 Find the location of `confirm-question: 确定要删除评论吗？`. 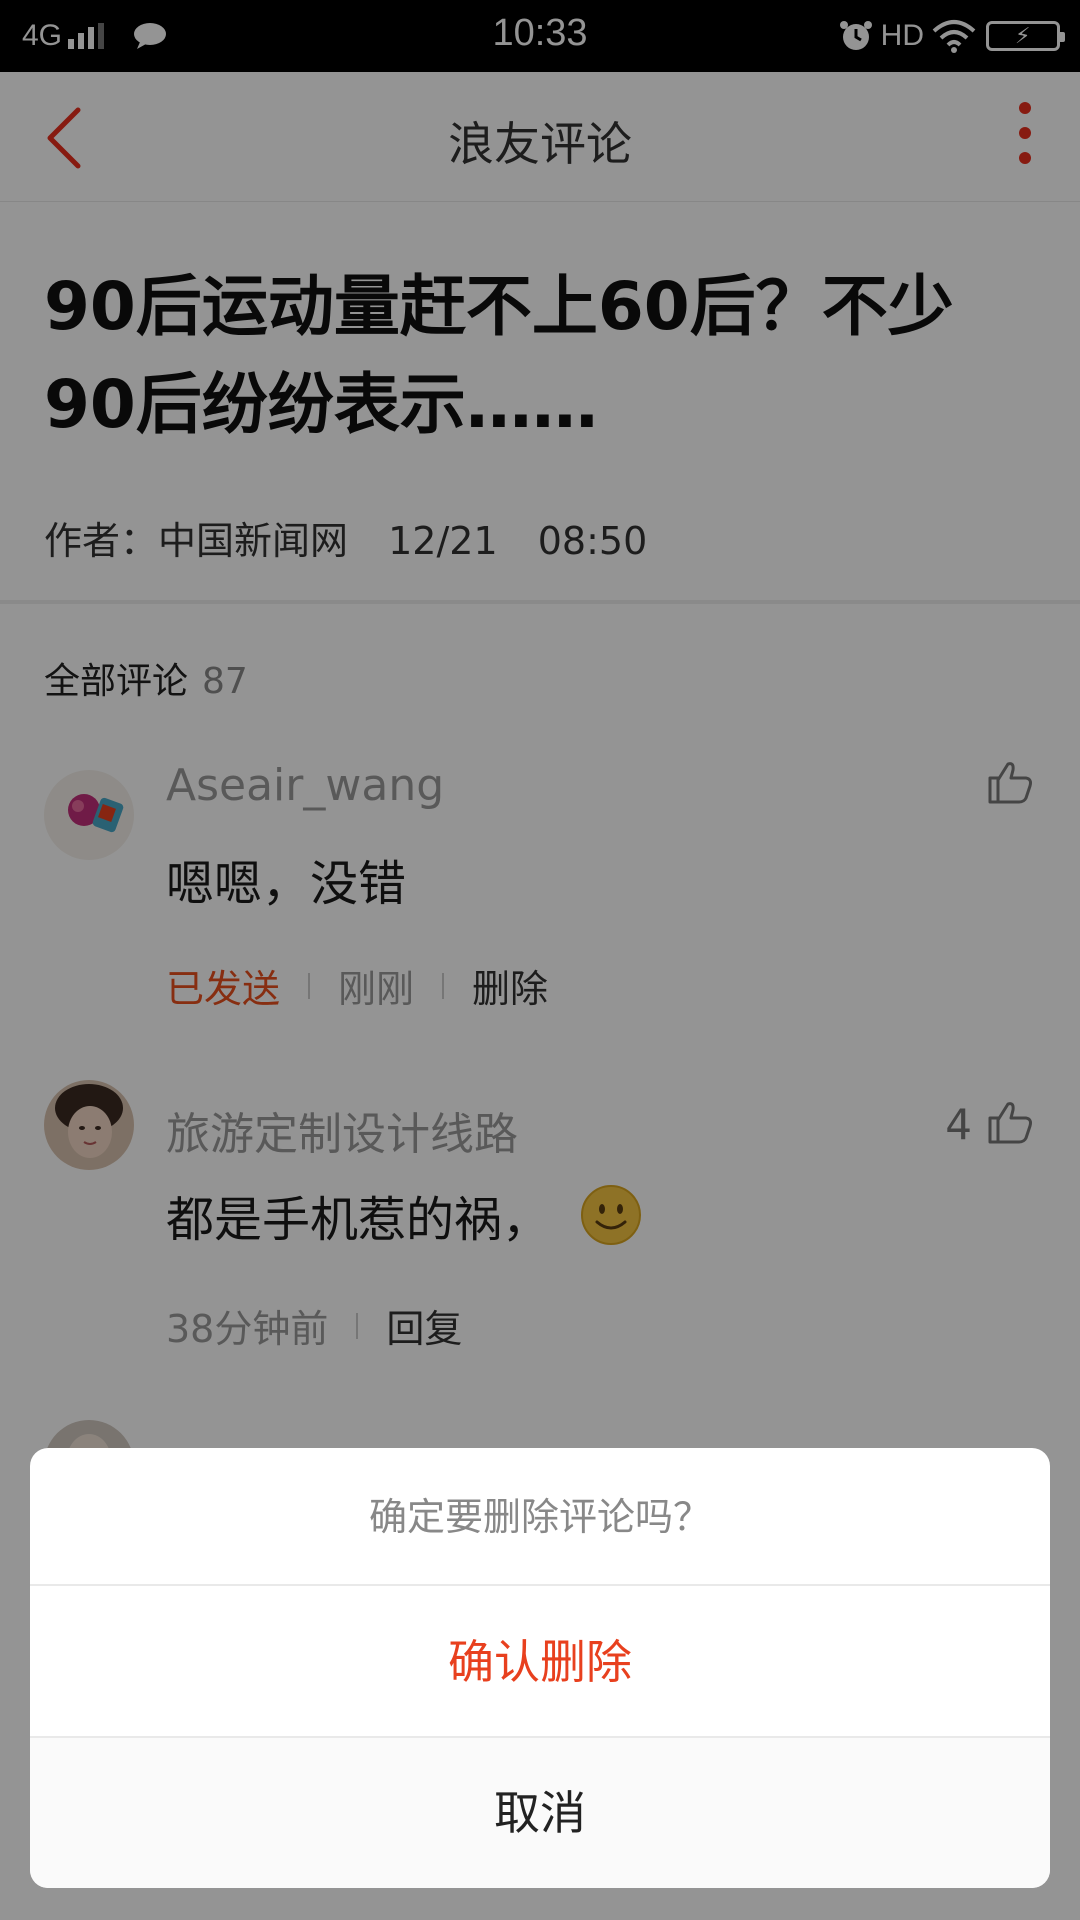

confirm-question: 确定要删除评论吗？ is located at coordinates (540, 1517).